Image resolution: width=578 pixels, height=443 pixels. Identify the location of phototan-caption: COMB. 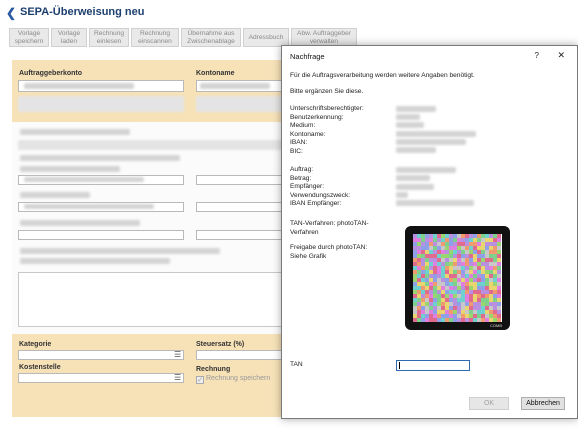
(496, 325).